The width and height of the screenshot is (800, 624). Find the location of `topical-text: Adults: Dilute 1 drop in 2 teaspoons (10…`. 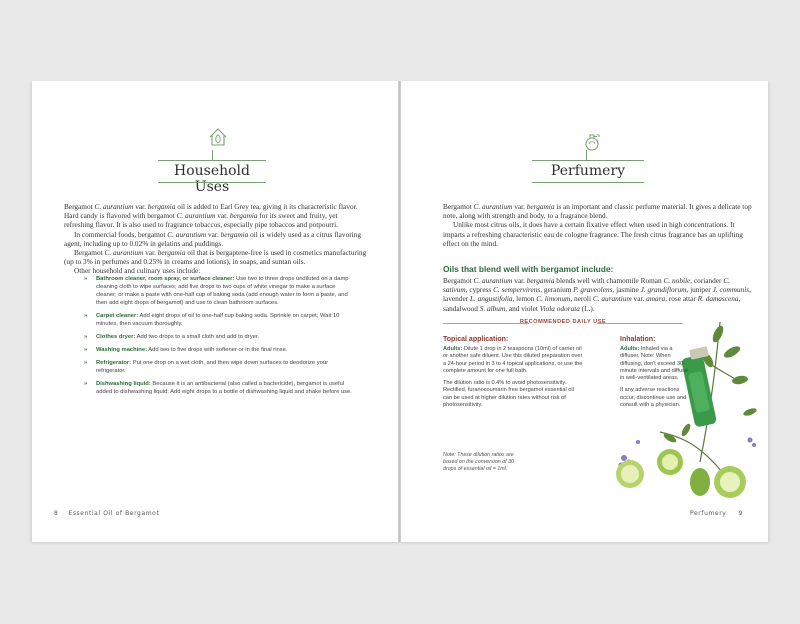

topical-text: Adults: Dilute 1 drop in 2 teaspoons (10… is located at coordinates (513, 377).